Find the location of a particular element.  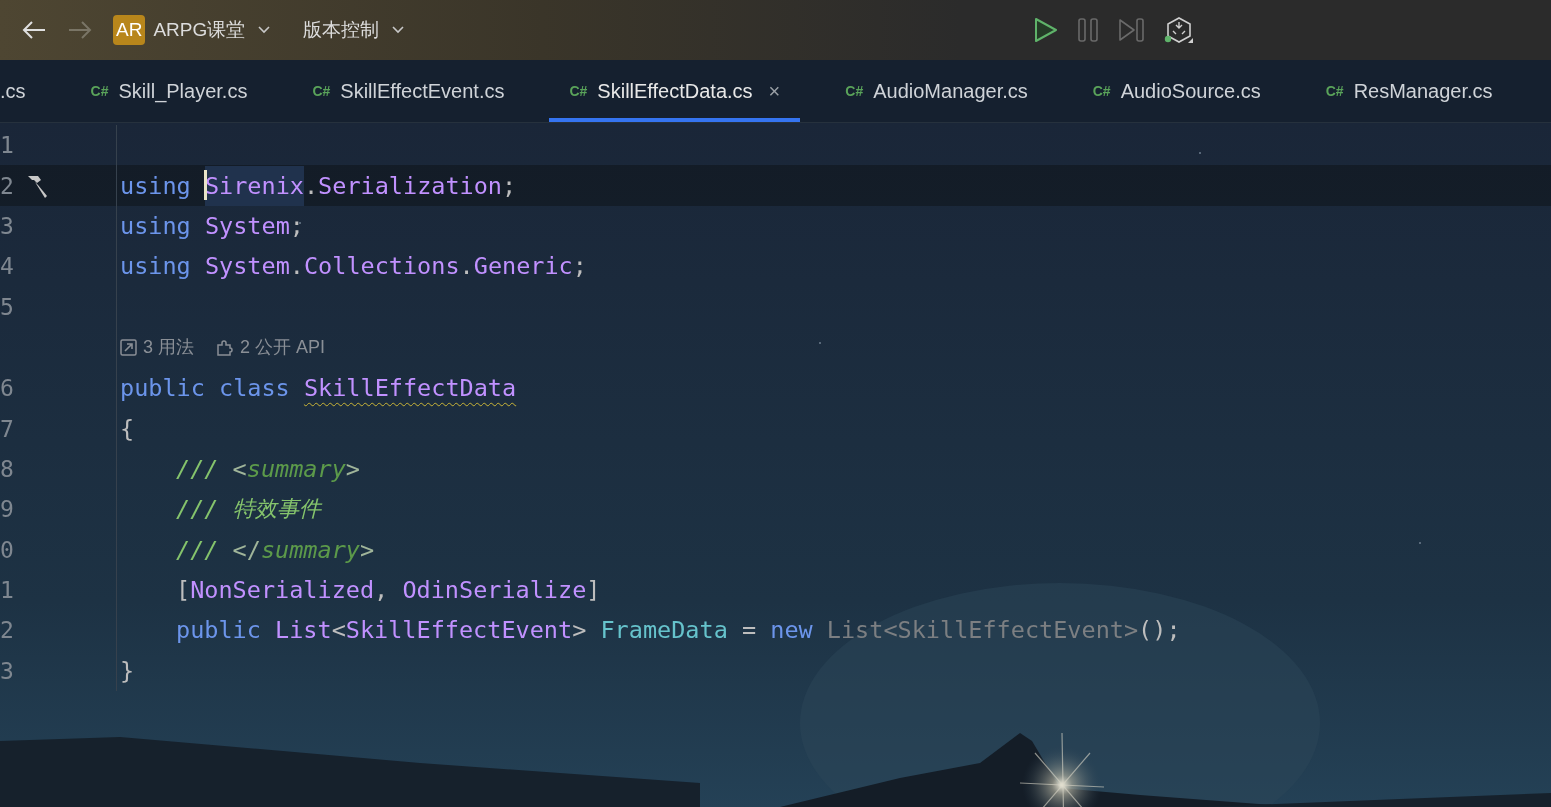

code-token: SkillEffectEvent is located at coordinates (459, 630).